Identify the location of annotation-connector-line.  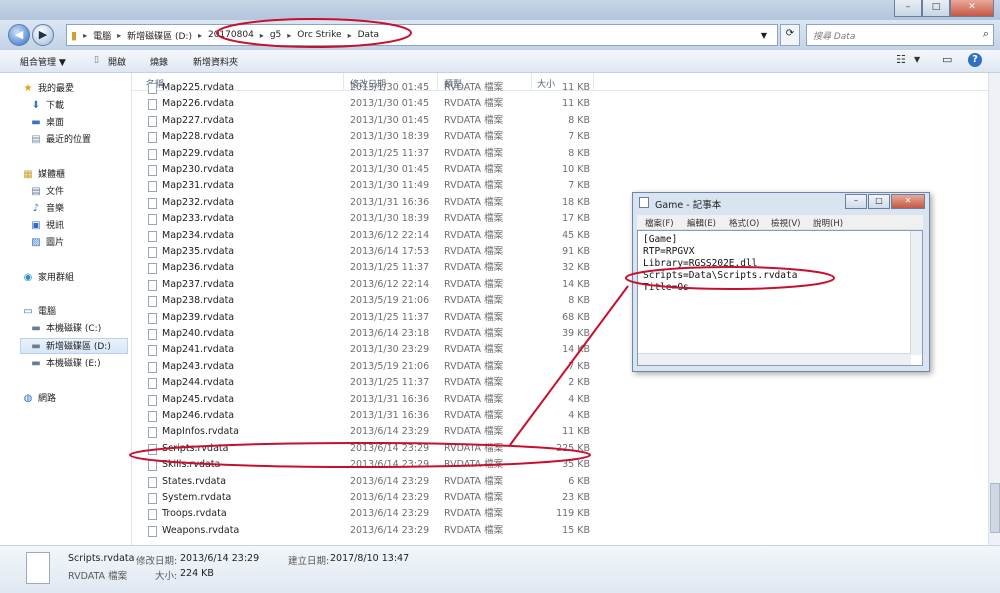
(569, 365).